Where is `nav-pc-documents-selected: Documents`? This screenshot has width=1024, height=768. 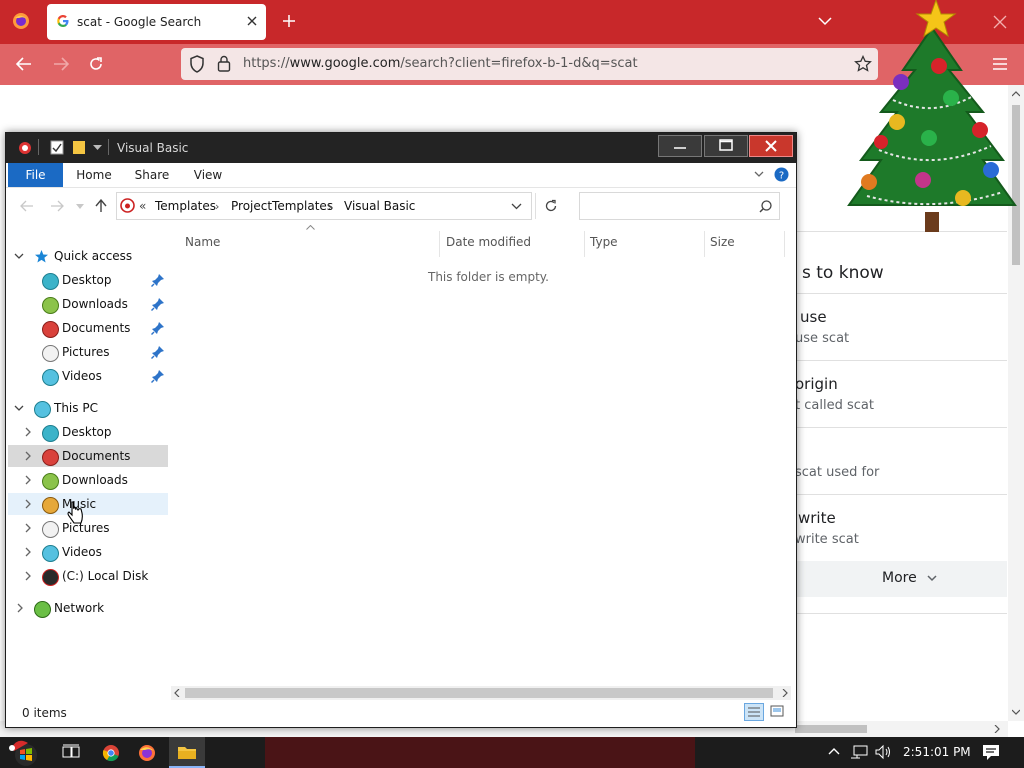
nav-pc-documents-selected: Documents is located at coordinates (88, 456).